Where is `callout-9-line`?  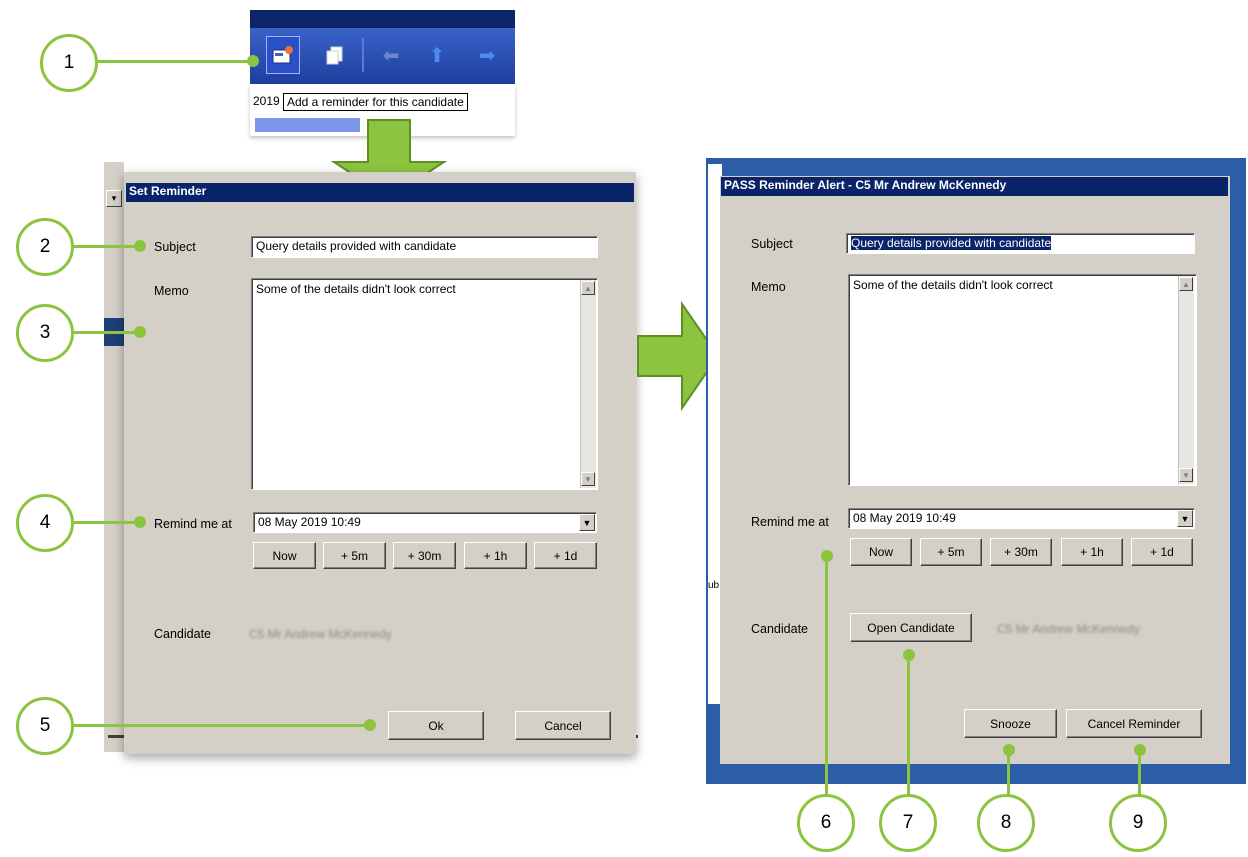 callout-9-line is located at coordinates (1139, 773).